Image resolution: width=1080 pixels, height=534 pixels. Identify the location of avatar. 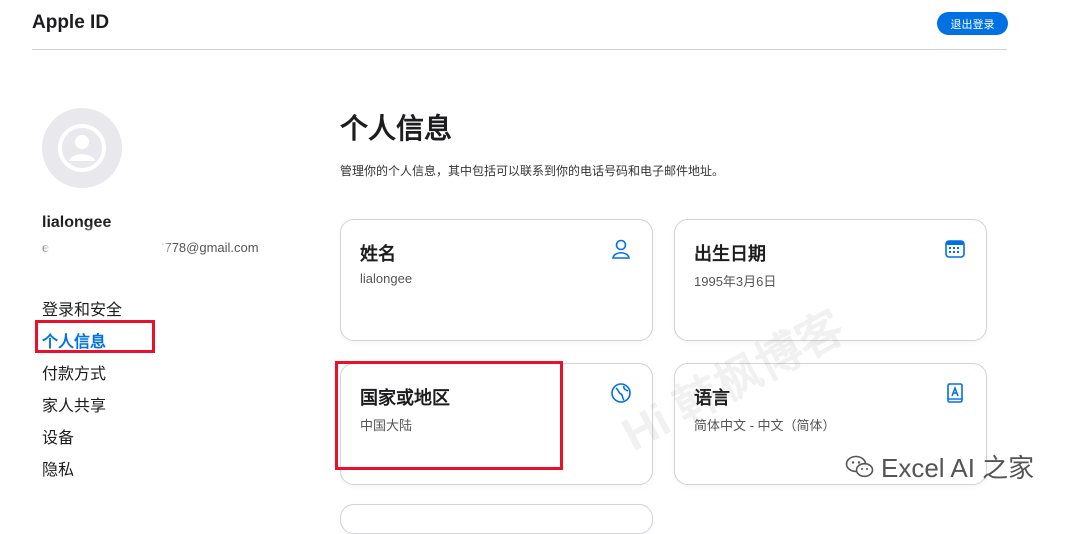
(82, 148).